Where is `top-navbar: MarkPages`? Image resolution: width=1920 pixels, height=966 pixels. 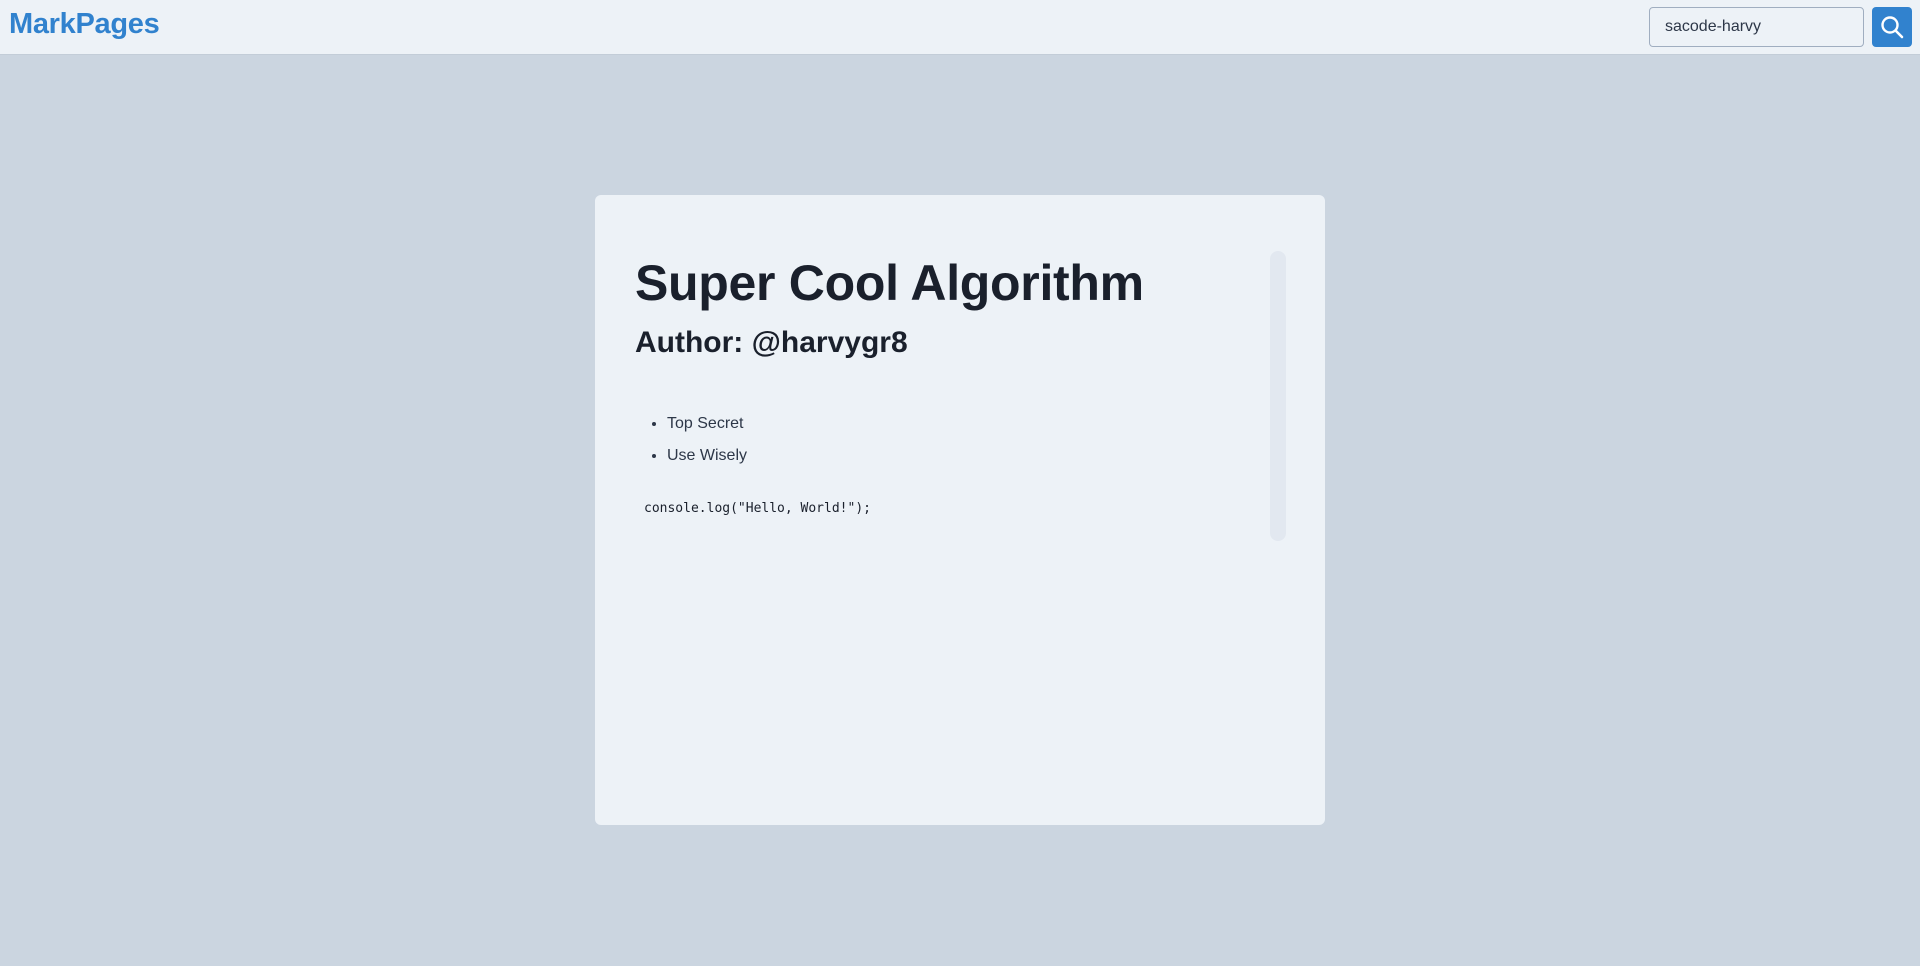
top-navbar: MarkPages is located at coordinates (960, 27).